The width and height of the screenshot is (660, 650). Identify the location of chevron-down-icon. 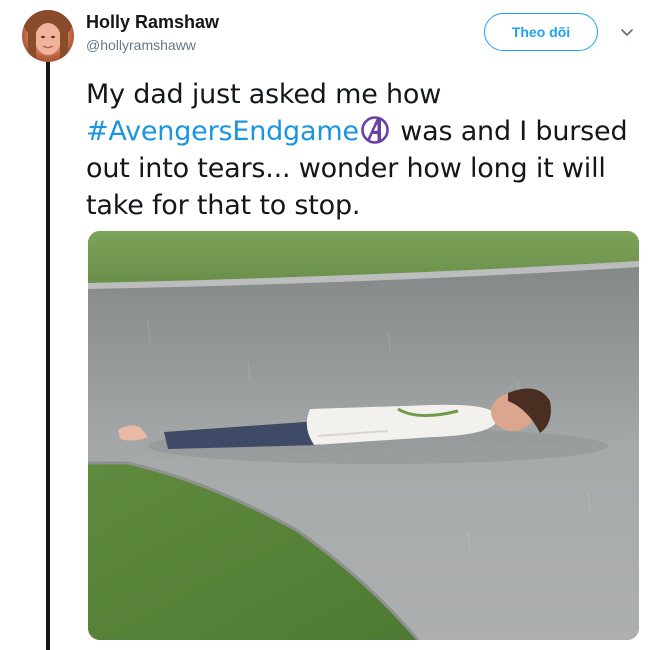
(627, 33).